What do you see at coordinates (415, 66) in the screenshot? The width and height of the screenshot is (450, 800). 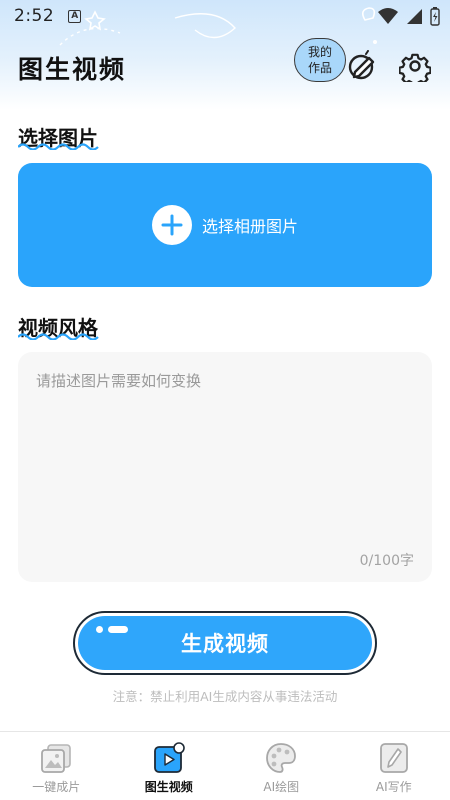 I see `gear-icon` at bounding box center [415, 66].